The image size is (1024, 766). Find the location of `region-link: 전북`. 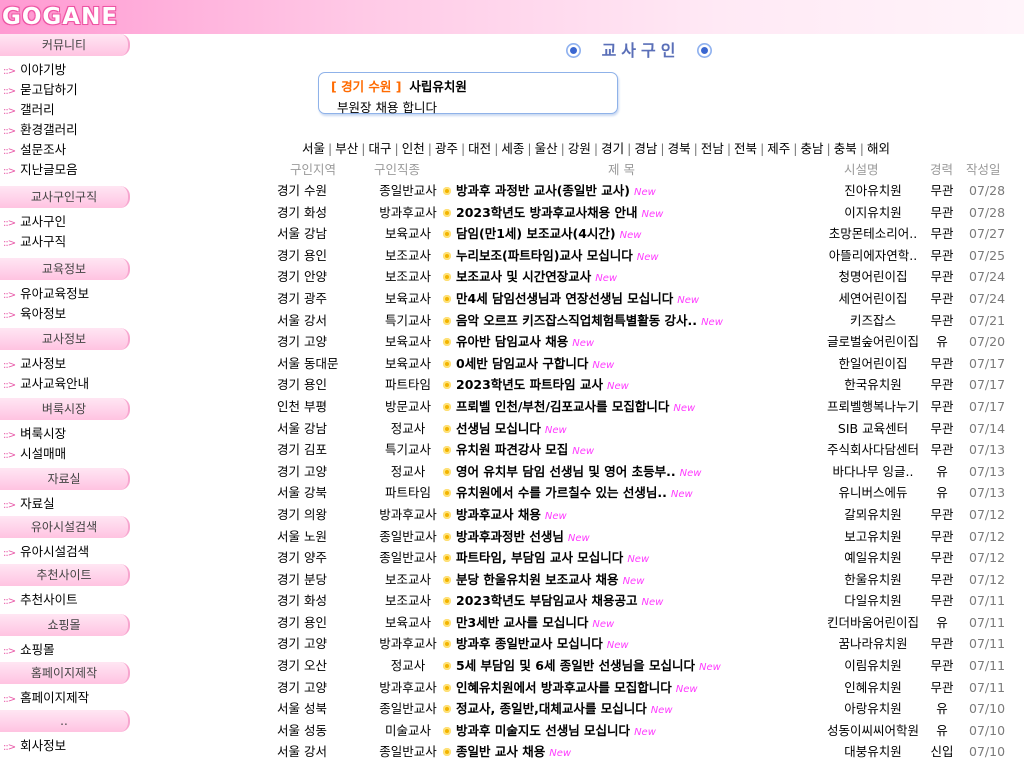

region-link: 전북 is located at coordinates (745, 148).